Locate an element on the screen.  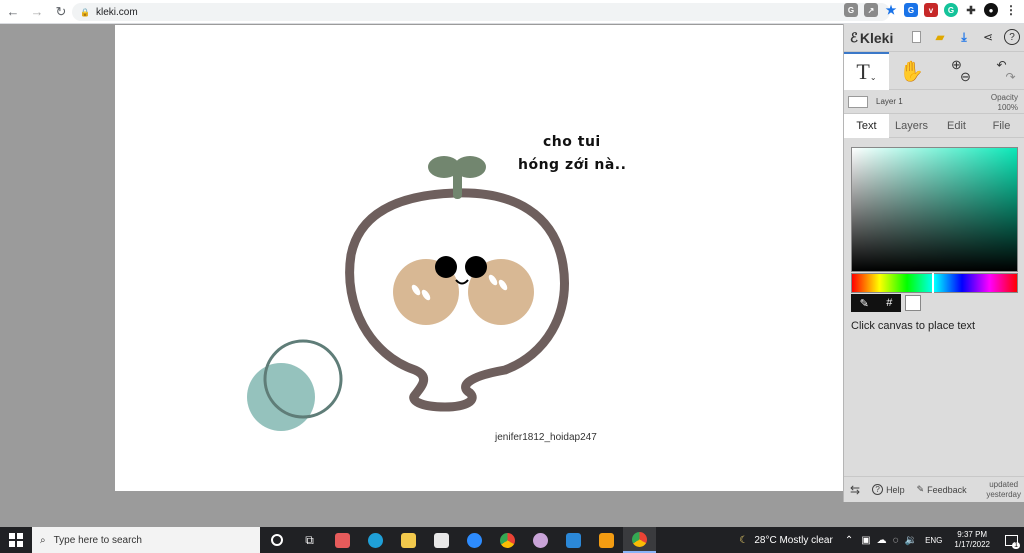
windows-start-icon is located at coordinates (16, 540).